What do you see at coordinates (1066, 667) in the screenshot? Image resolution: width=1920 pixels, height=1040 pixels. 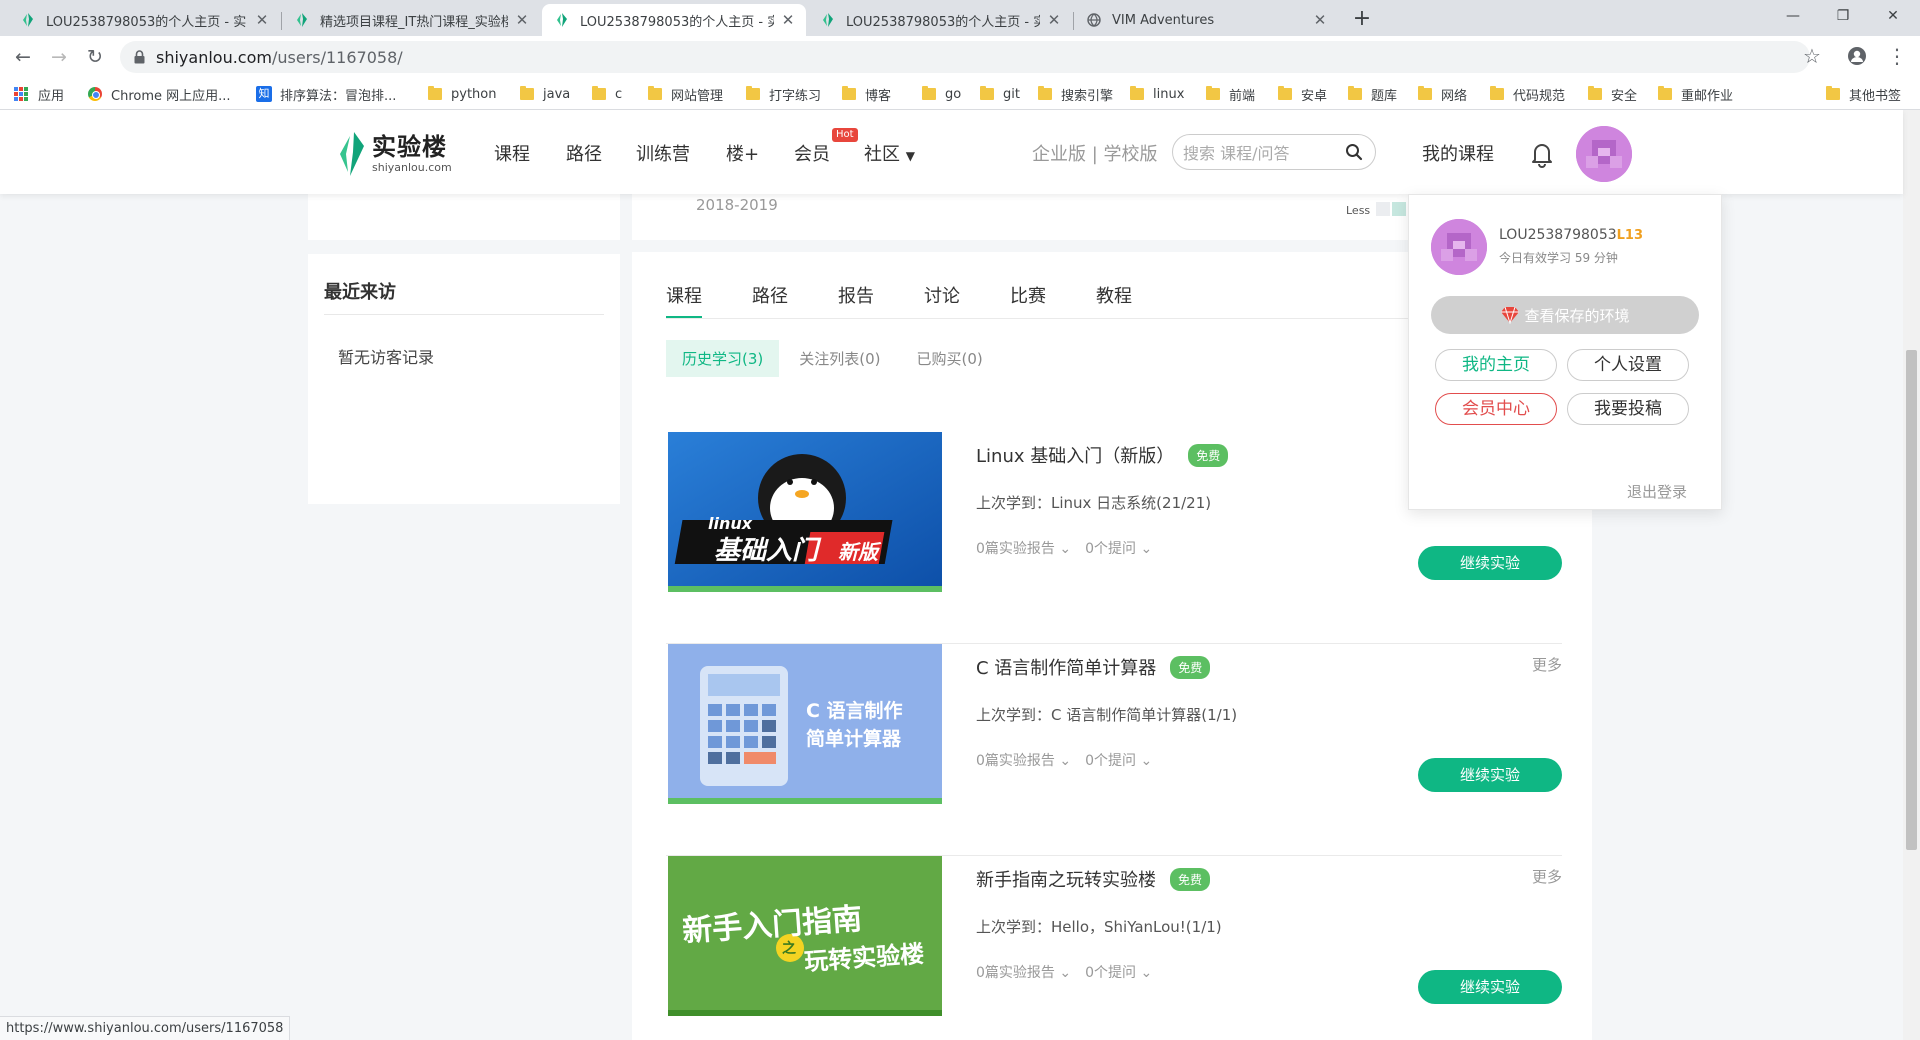 I see `course-title-text: C 语言制作简单计算器` at bounding box center [1066, 667].